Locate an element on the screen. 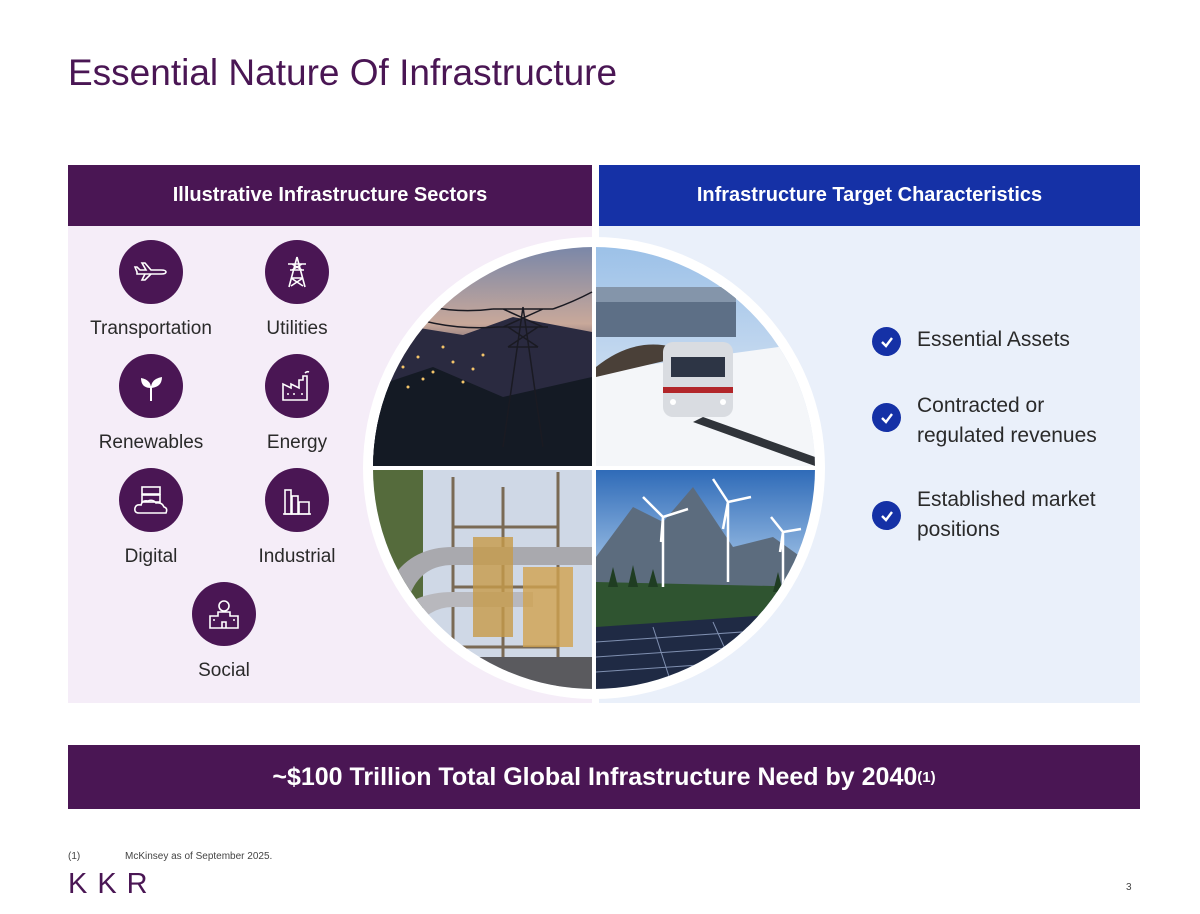  characteristic-item: Contracted or regulated revenues is located at coordinates (1004, 421).